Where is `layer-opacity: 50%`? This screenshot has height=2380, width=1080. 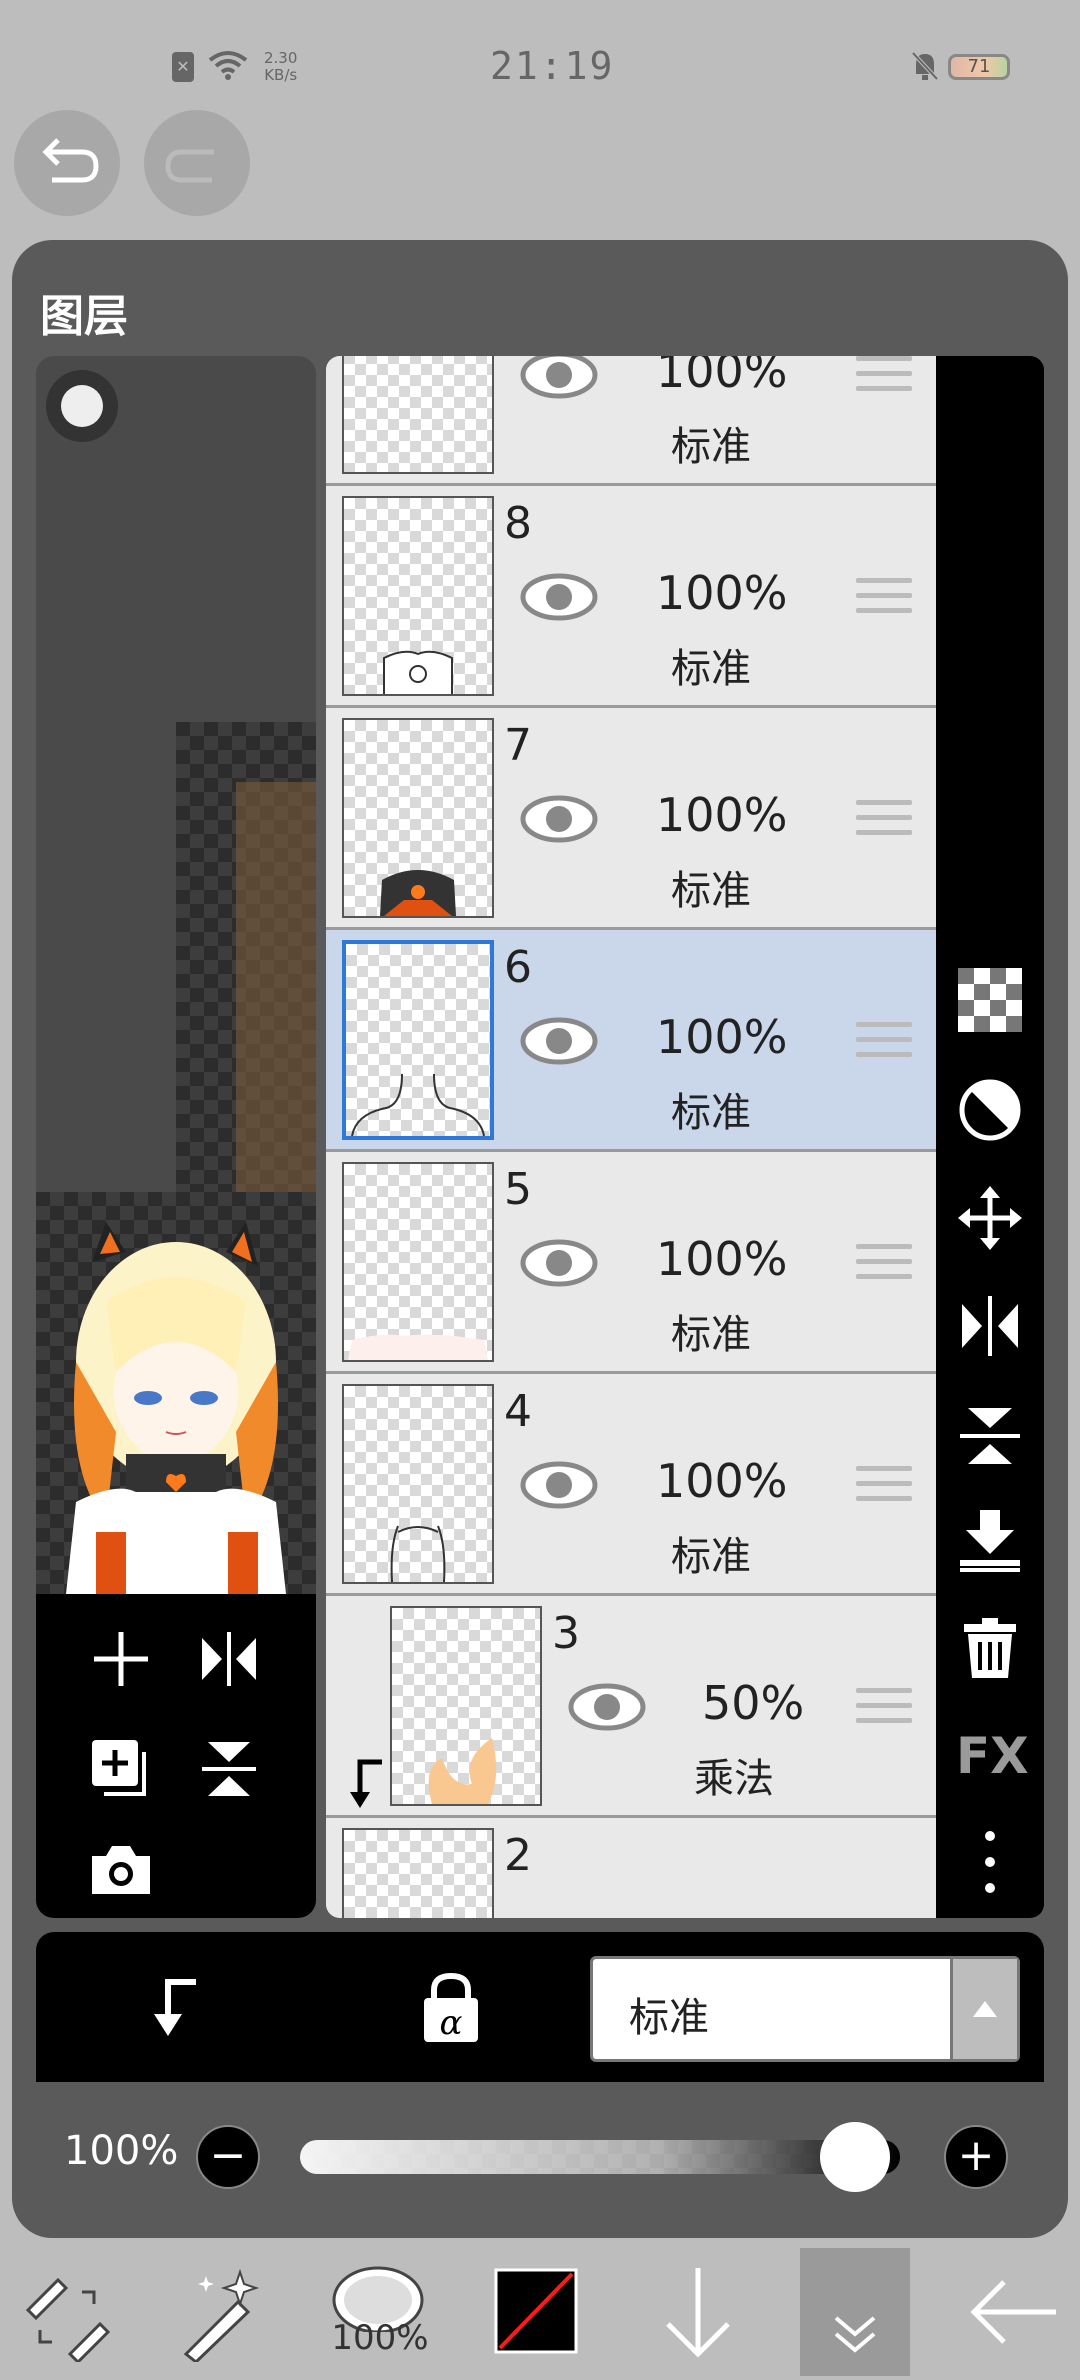
layer-opacity: 50% is located at coordinates (753, 1703).